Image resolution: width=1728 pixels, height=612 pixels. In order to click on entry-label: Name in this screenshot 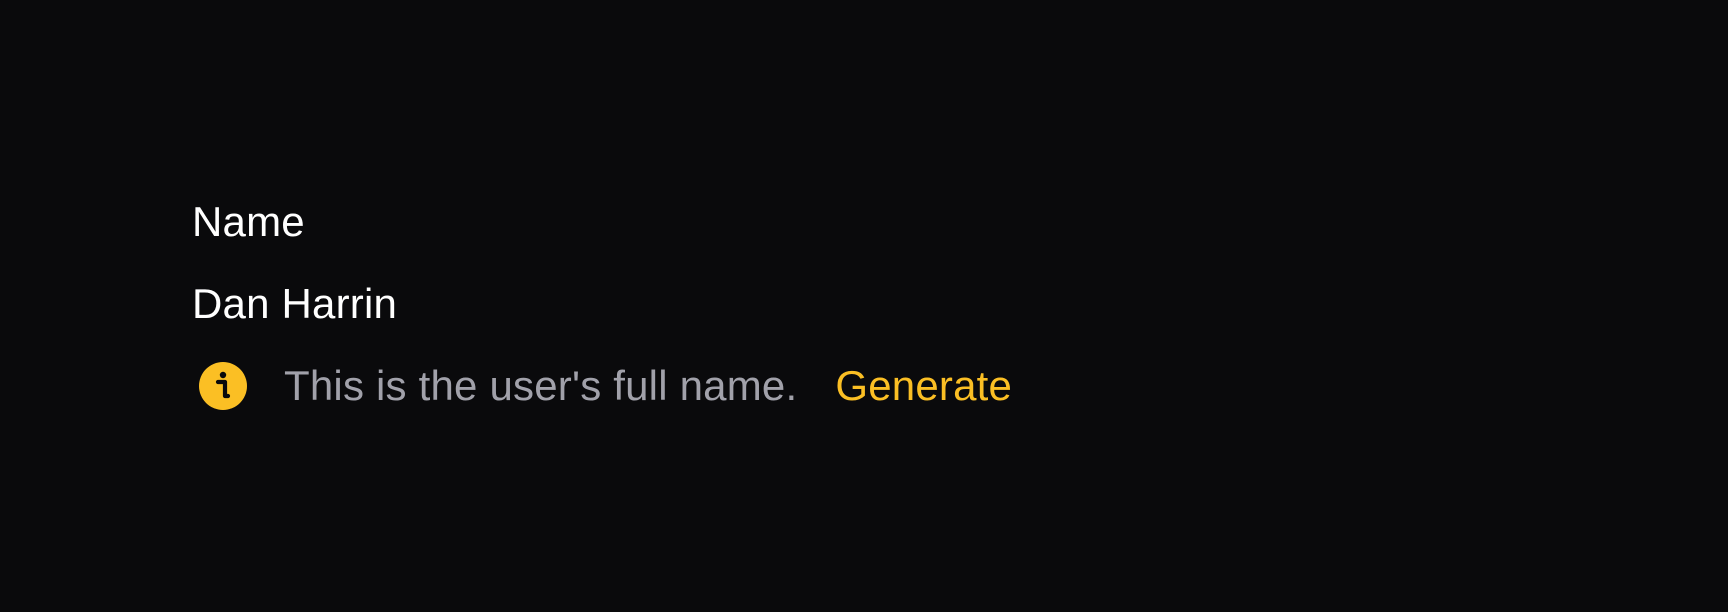, I will do `click(248, 221)`.